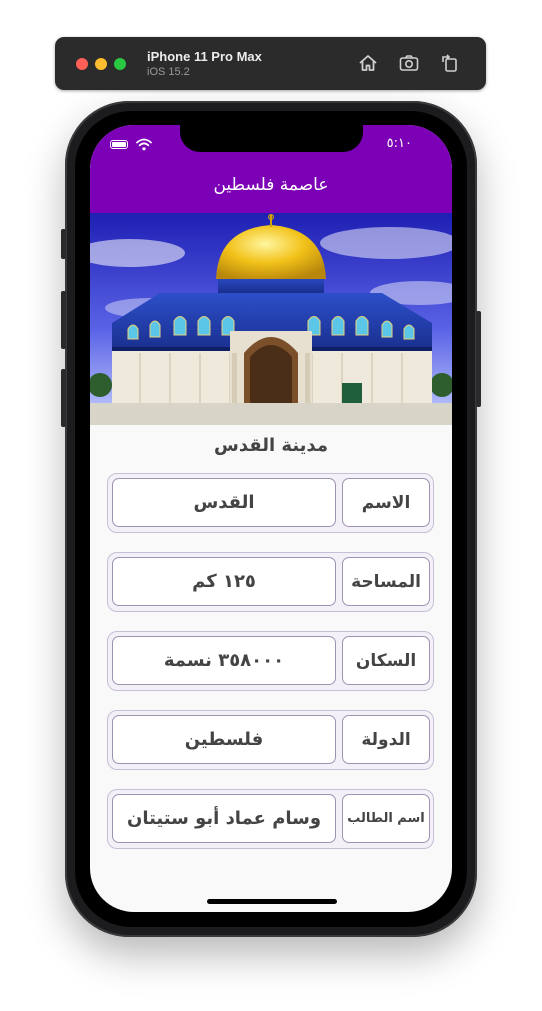 The width and height of the screenshot is (542, 1011). Describe the element at coordinates (224, 660) in the screenshot. I see `row-value: ٣٥٨٠٠٠ نسمة` at that location.